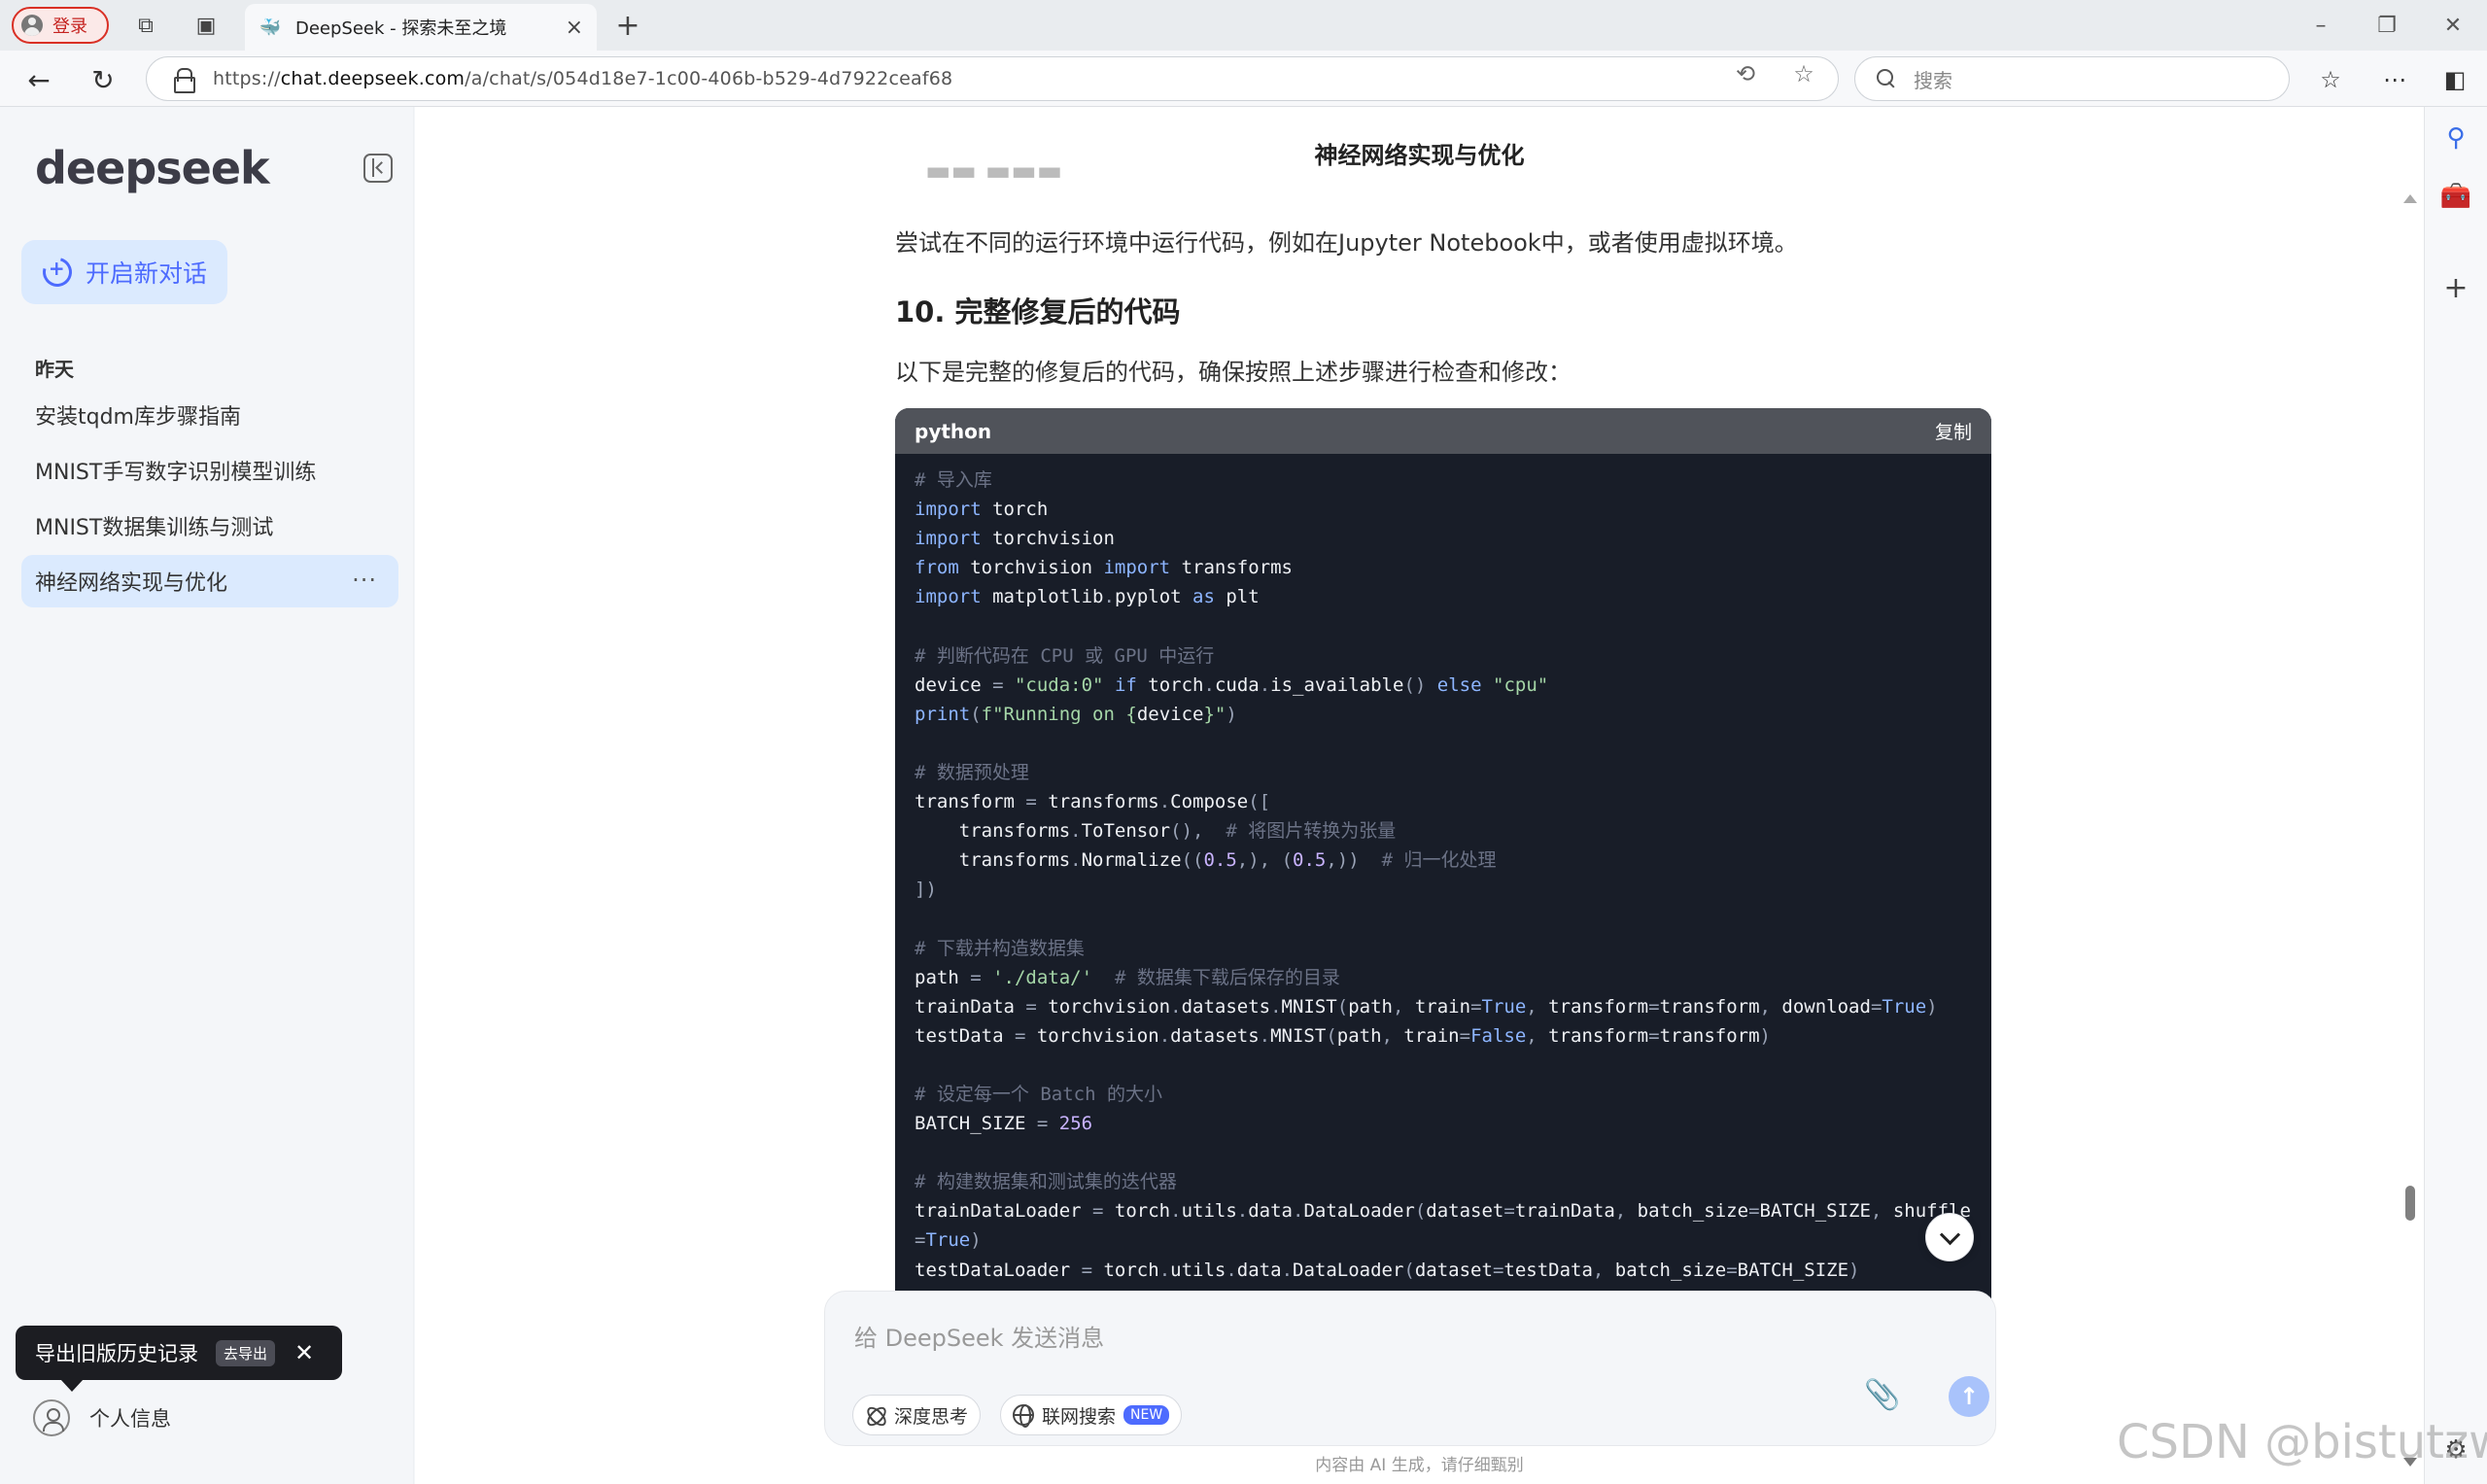  I want to click on sidebar-toggle-icon: ◧, so click(2455, 79).